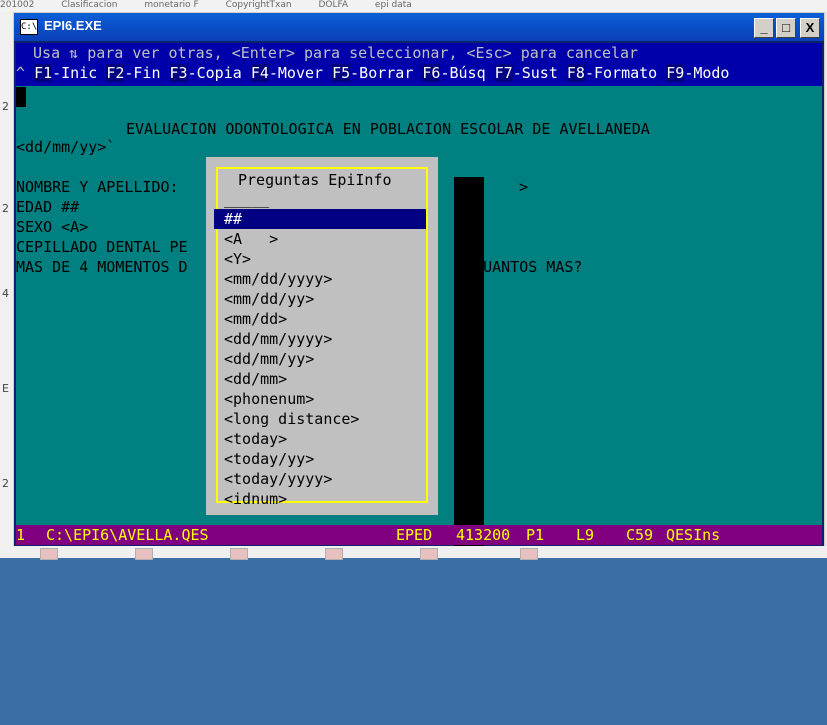 Image resolution: width=827 pixels, height=725 pixels. I want to click on f6-label: -Búsq, so click(467, 73).